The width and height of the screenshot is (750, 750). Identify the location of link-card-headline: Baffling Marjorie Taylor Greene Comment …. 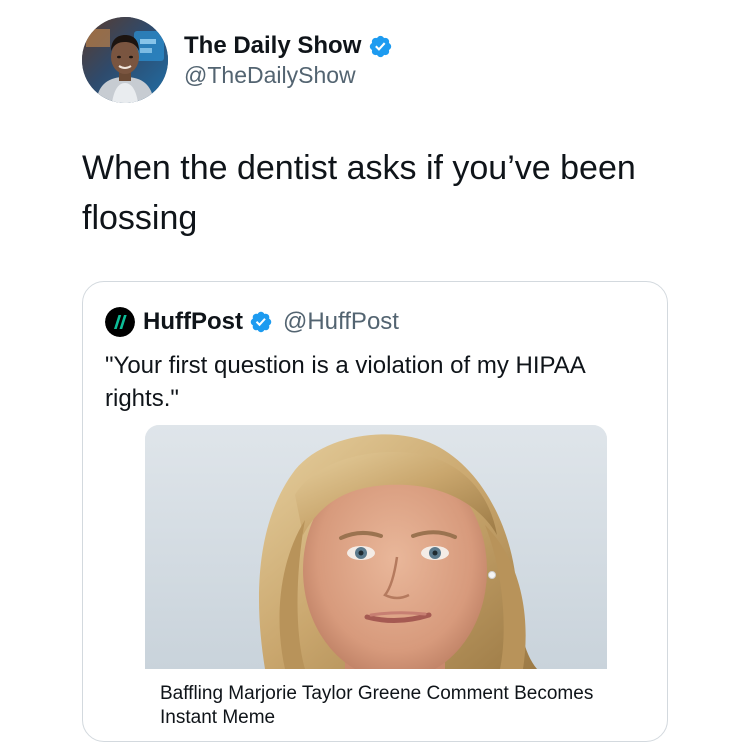
(380, 706).